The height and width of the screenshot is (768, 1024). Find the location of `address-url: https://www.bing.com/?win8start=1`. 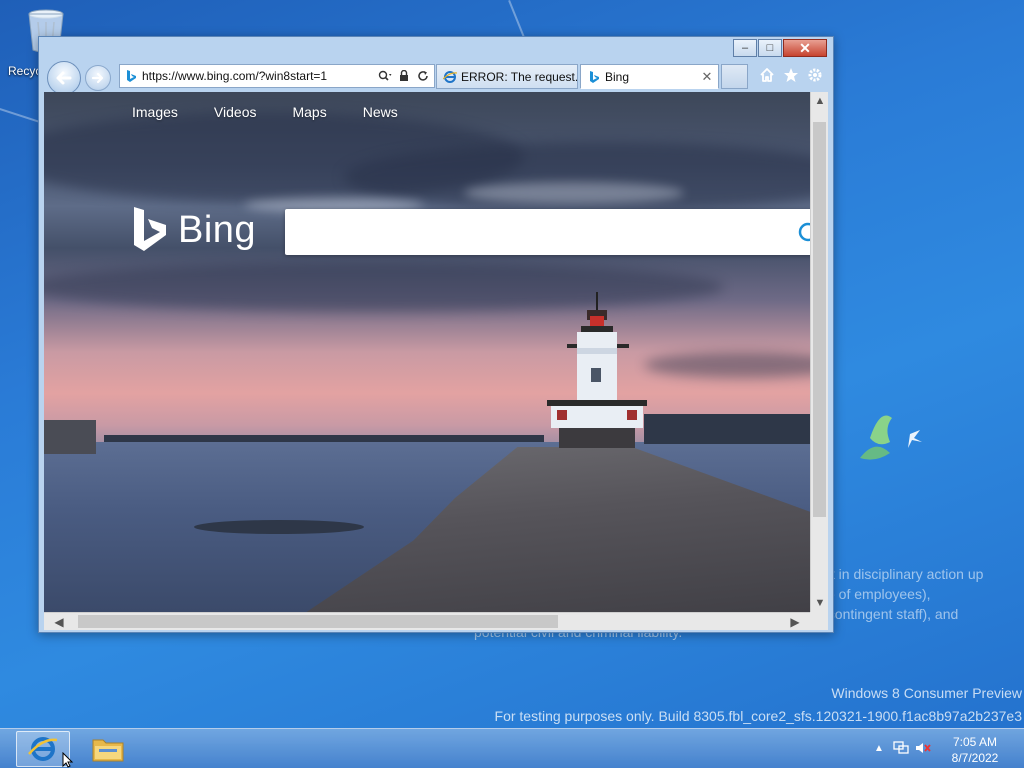

address-url: https://www.bing.com/?win8start=1 is located at coordinates (235, 76).